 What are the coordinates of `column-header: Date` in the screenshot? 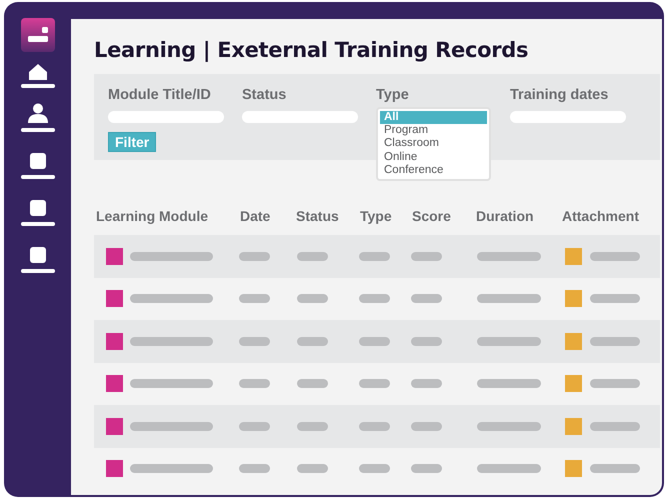 It's located at (255, 216).